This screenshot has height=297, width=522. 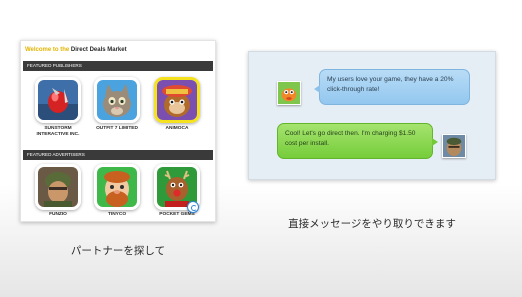 What do you see at coordinates (117, 187) in the screenshot?
I see `tinyco-character-icon` at bounding box center [117, 187].